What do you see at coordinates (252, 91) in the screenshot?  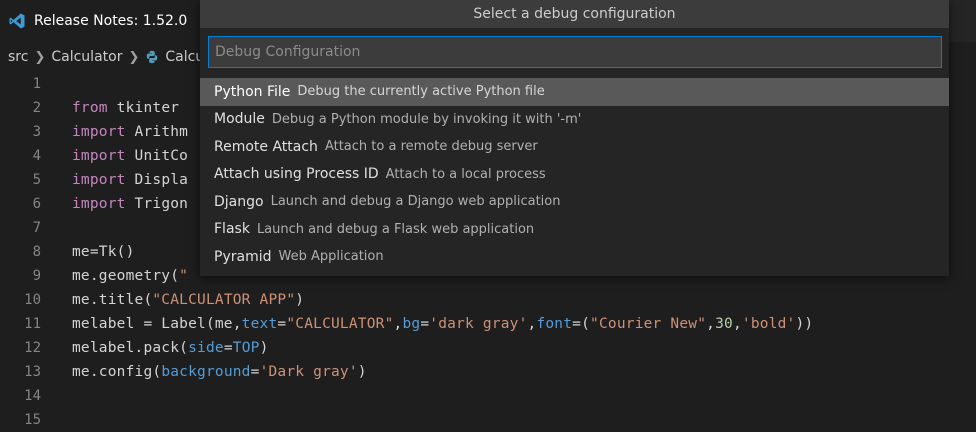 I see `option-label: Python File` at bounding box center [252, 91].